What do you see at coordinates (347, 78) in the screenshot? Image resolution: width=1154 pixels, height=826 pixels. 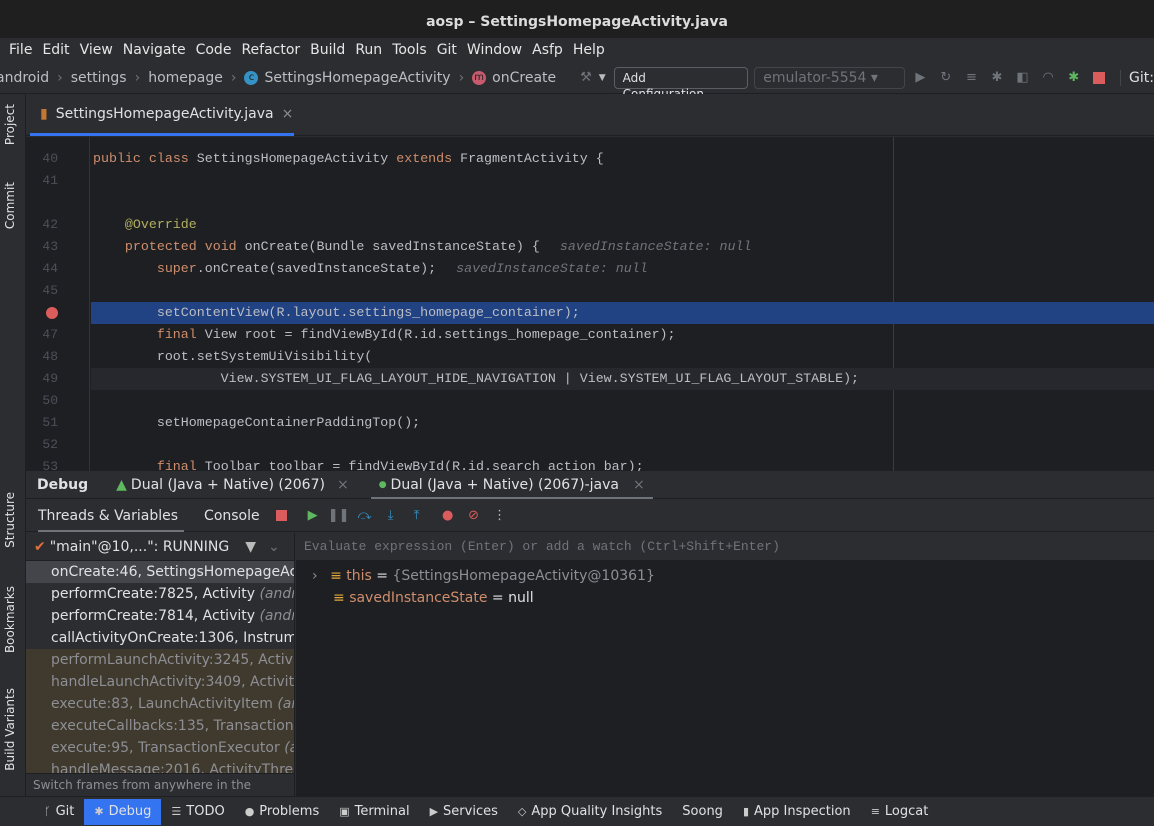 I see `breadcrumb-class: c SettingsHomepageActivity` at bounding box center [347, 78].